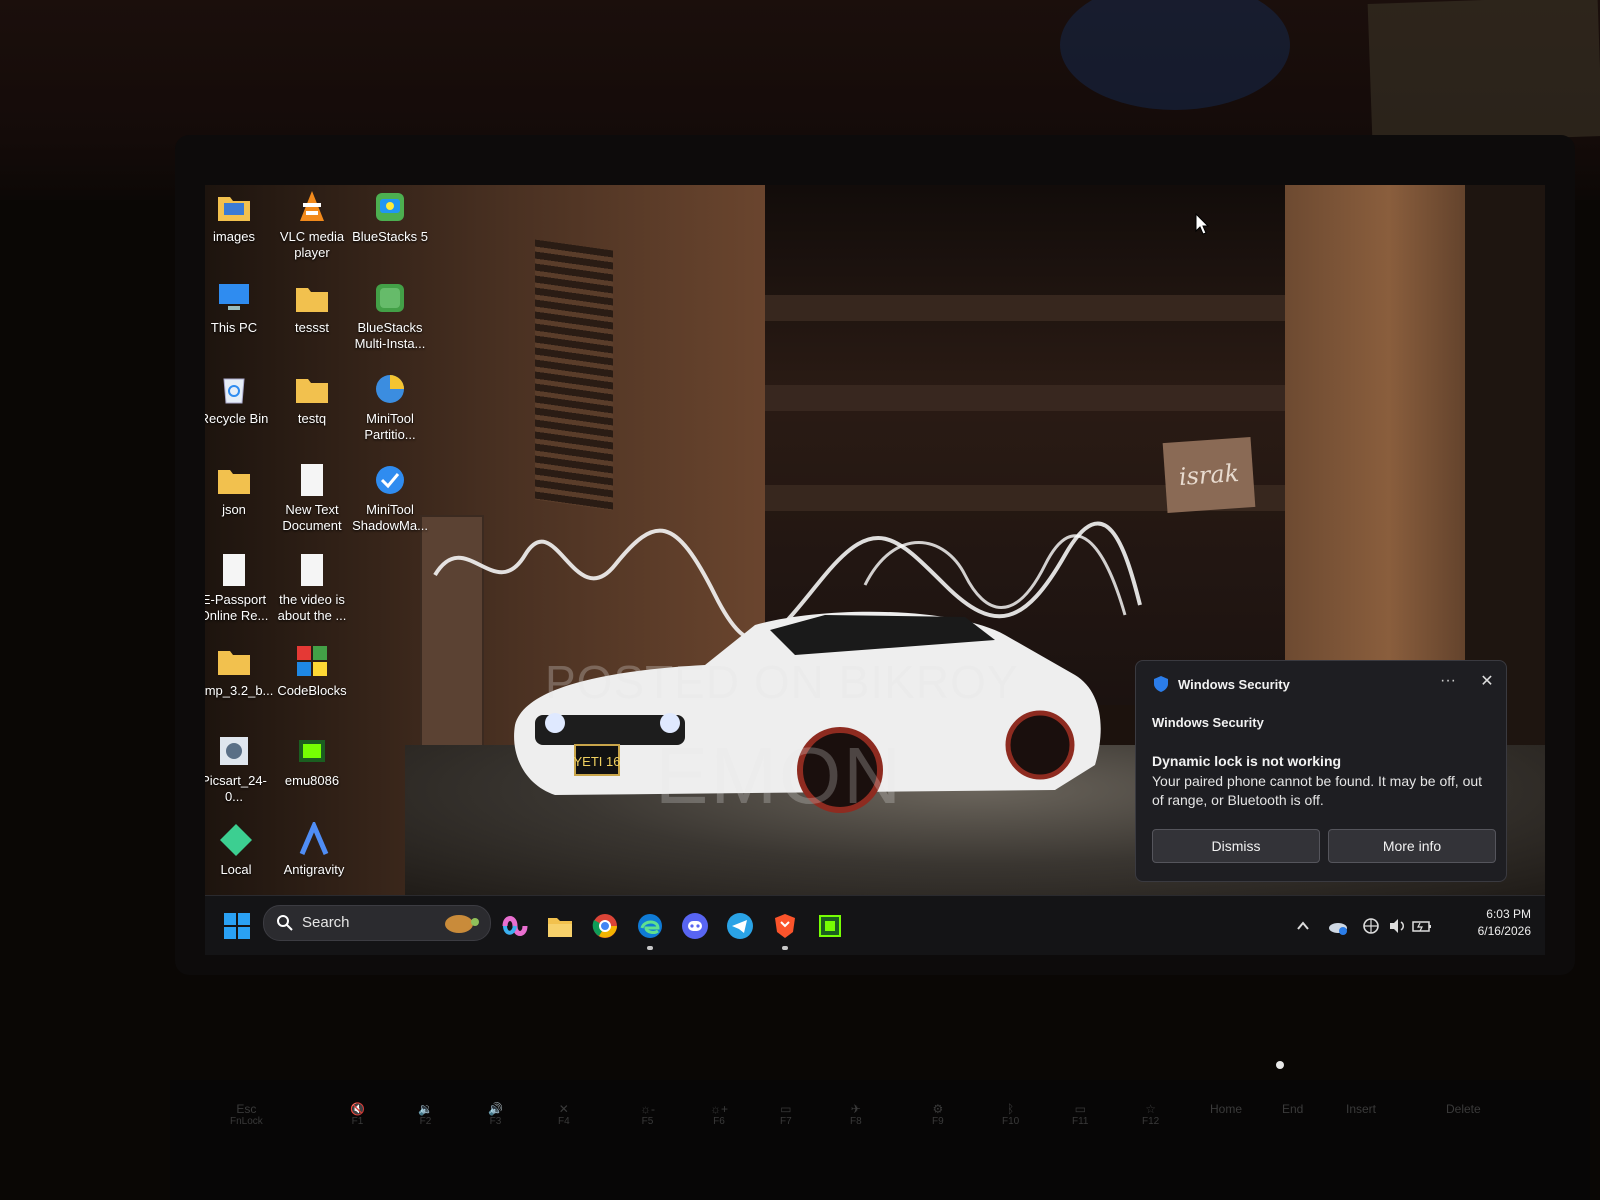 The image size is (1600, 1200). Describe the element at coordinates (357, 1109) in the screenshot. I see `key-label: 🔇` at that location.